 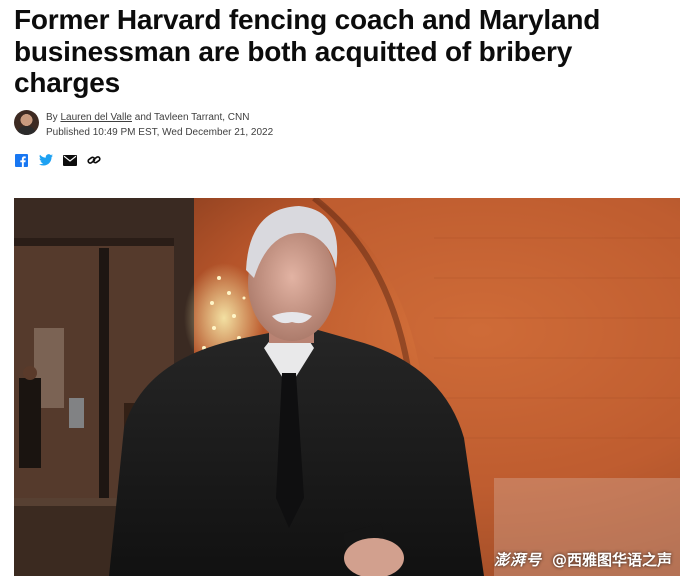 I want to click on watermark-logo: 澎湃号, so click(x=517, y=560).